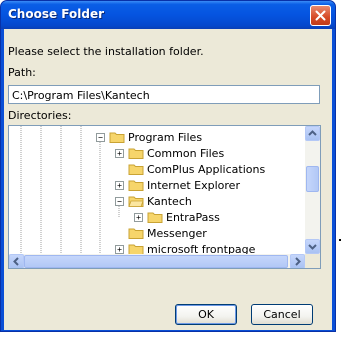  What do you see at coordinates (106, 51) in the screenshot?
I see `instruction-text: Please select the installation folder.` at bounding box center [106, 51].